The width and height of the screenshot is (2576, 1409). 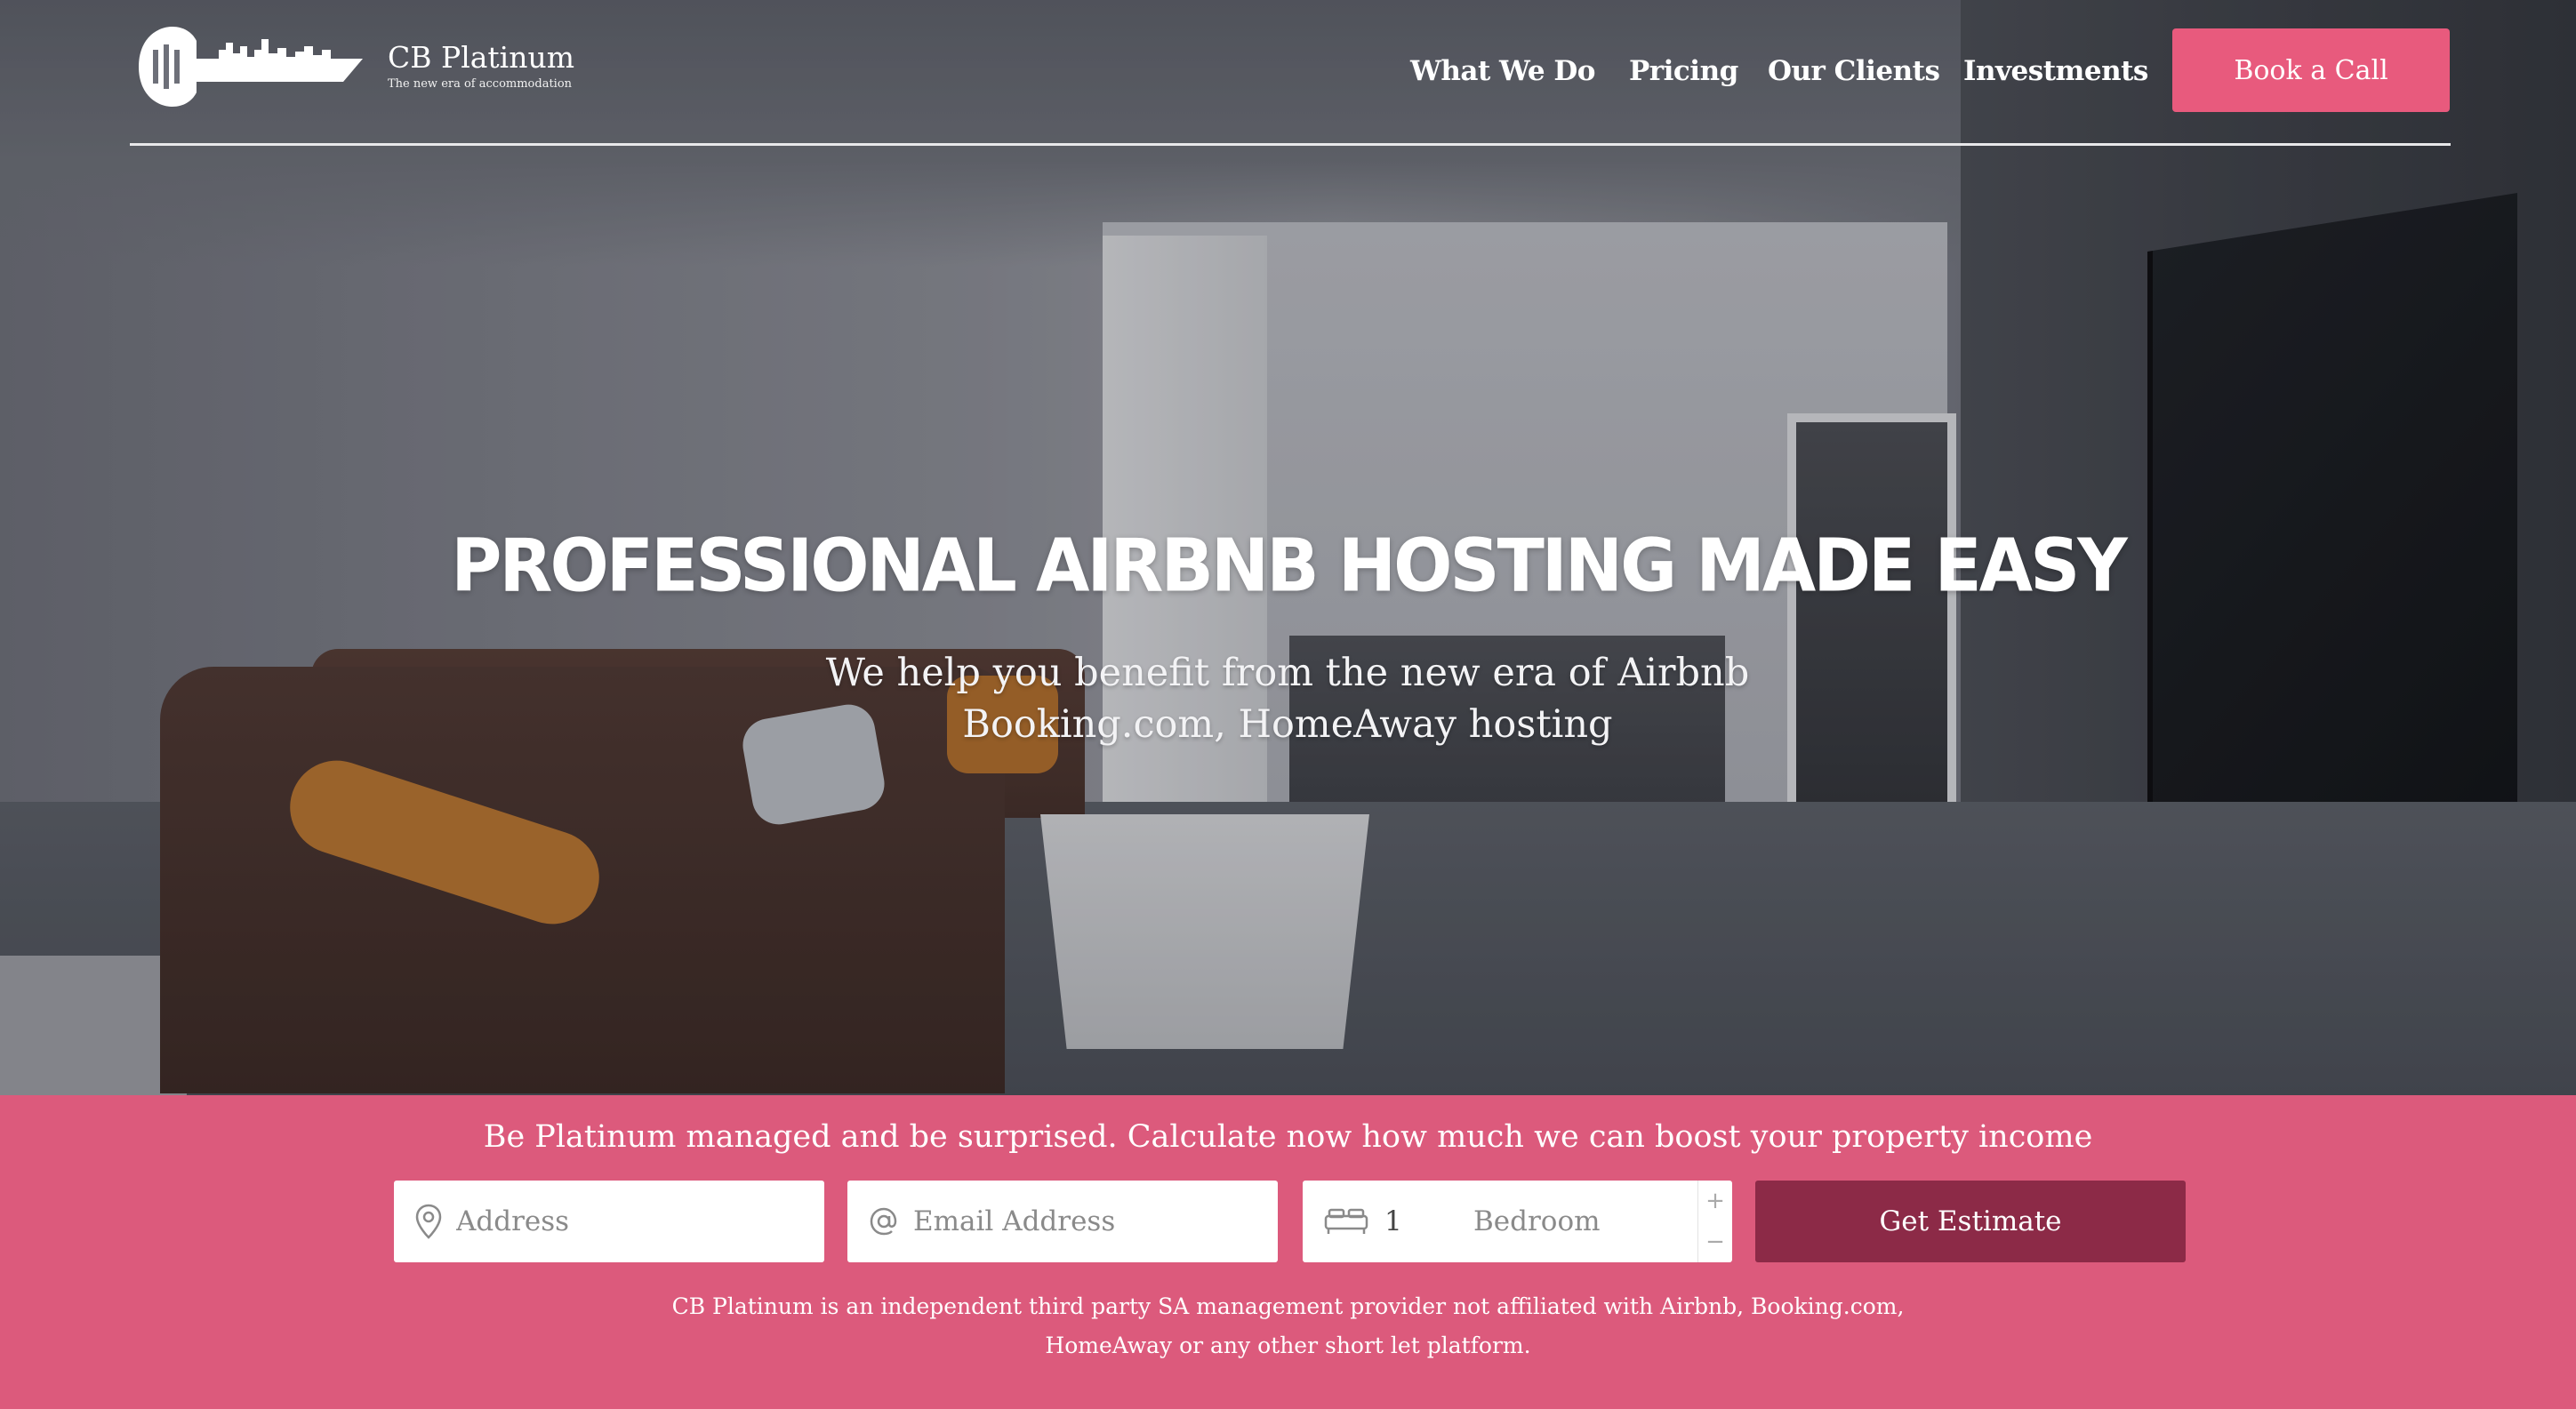 I want to click on at-sign-icon, so click(x=884, y=1221).